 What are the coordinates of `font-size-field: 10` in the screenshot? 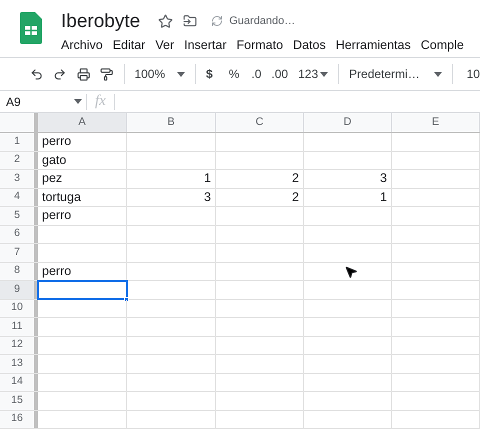 It's located at (473, 74).